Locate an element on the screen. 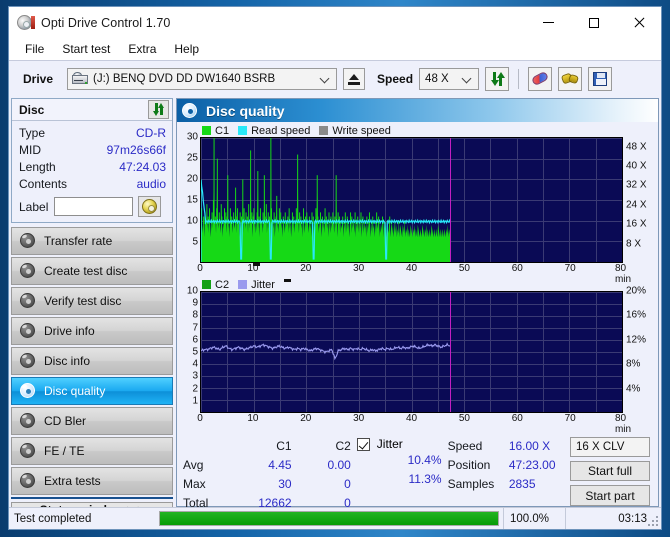  chart2-plot is located at coordinates (411, 352).